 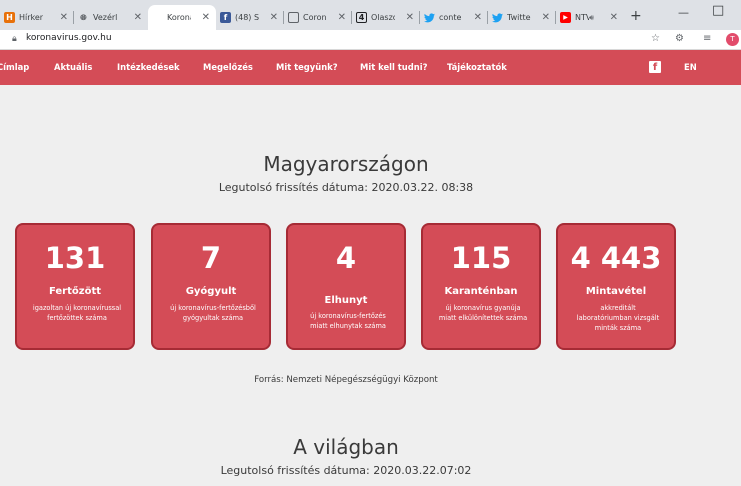 What do you see at coordinates (655, 67) in the screenshot?
I see `facebook-icon: f` at bounding box center [655, 67].